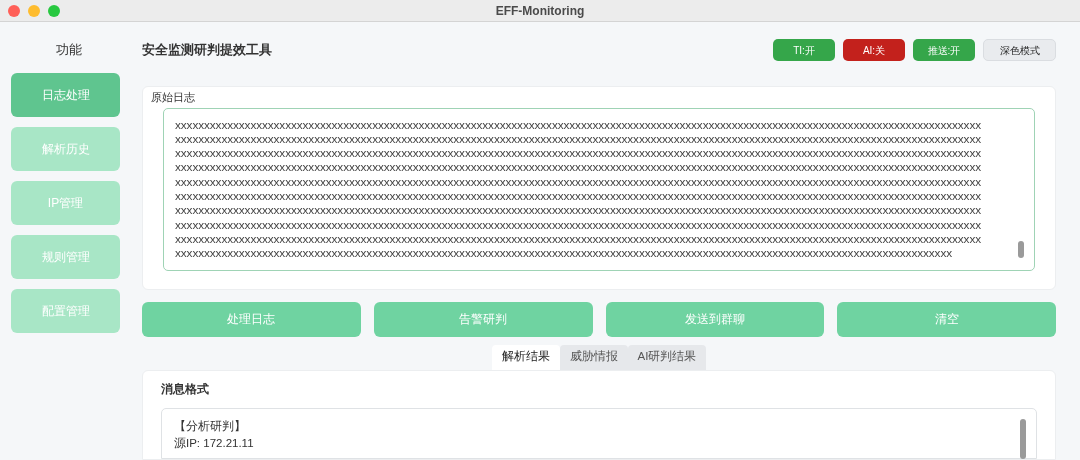  What do you see at coordinates (173, 97) in the screenshot?
I see `raw-log-label: 原始日志` at bounding box center [173, 97].